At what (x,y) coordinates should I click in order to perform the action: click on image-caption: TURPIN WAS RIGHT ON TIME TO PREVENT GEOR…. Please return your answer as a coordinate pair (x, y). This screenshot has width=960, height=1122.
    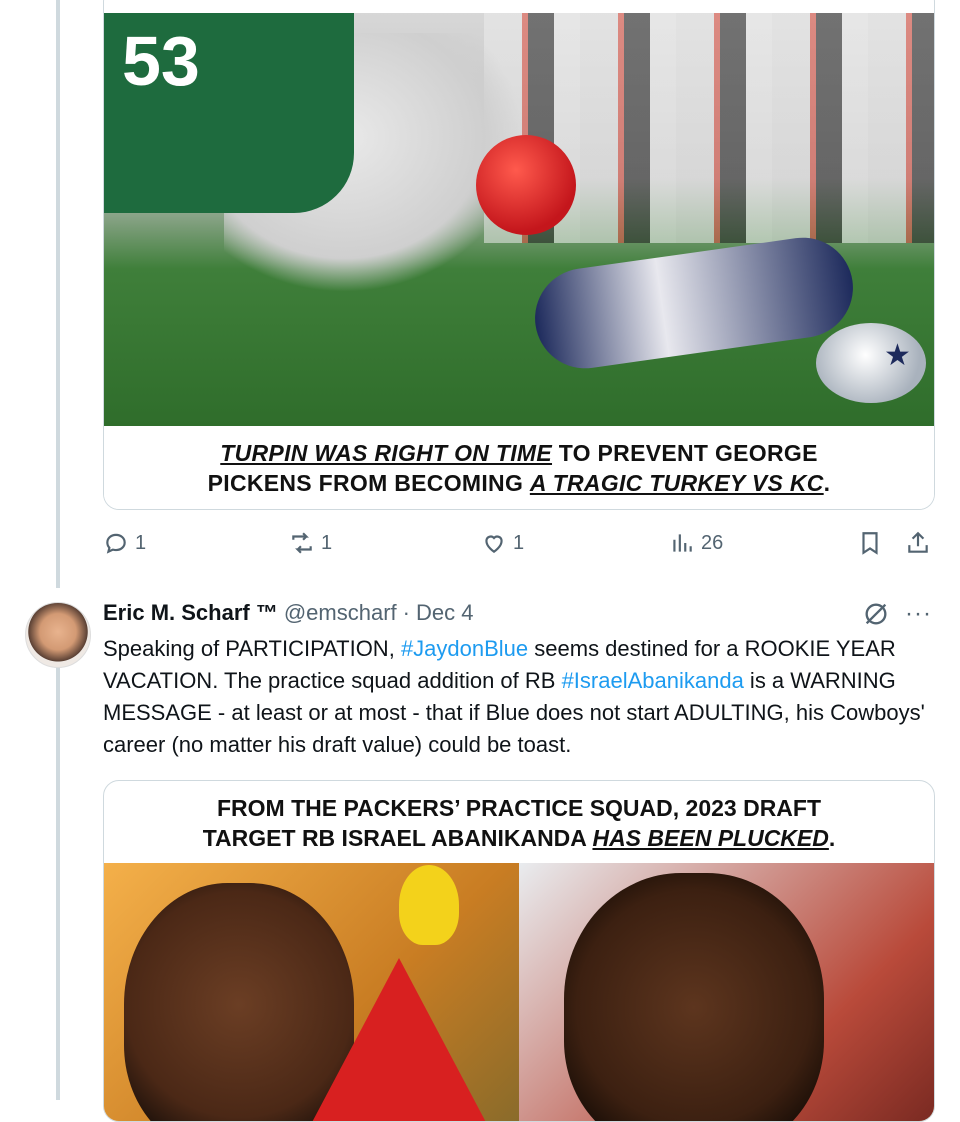
    Looking at the image, I should click on (519, 467).